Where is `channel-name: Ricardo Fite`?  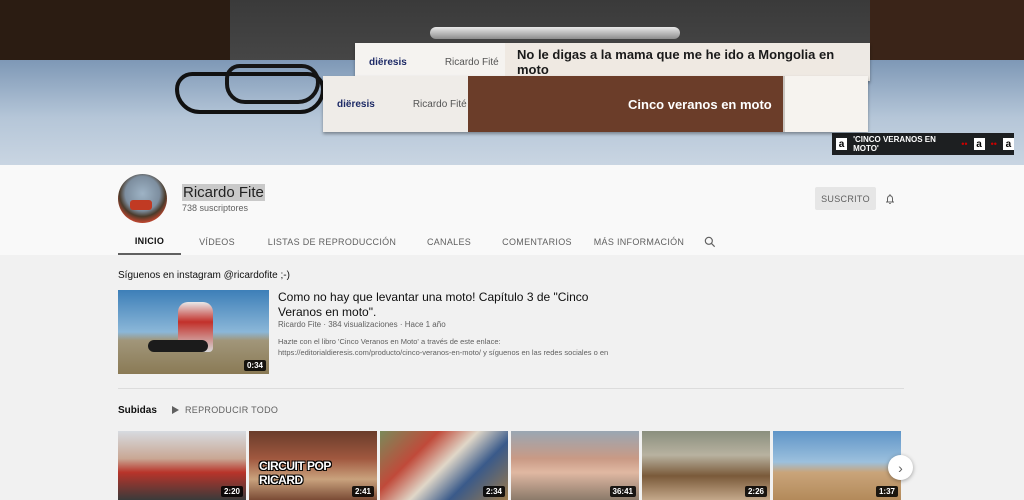
channel-name: Ricardo Fite is located at coordinates (223, 192).